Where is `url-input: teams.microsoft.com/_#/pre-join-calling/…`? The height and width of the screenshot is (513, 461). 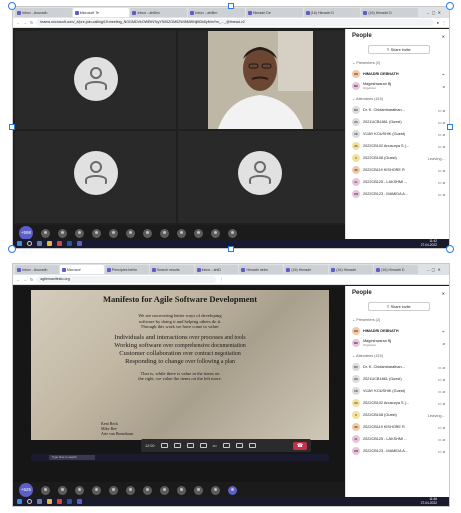
url-input: teams.microsoft.com/_#/pre-join-calling/… is located at coordinates (235, 22).